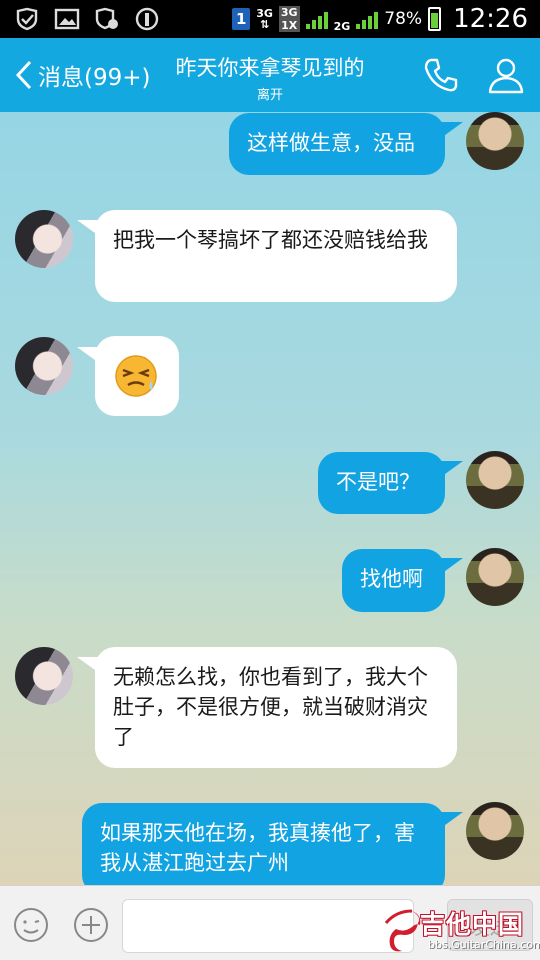  Describe the element at coordinates (378, 482) in the screenshot. I see `message-text: 不是吧？` at that location.